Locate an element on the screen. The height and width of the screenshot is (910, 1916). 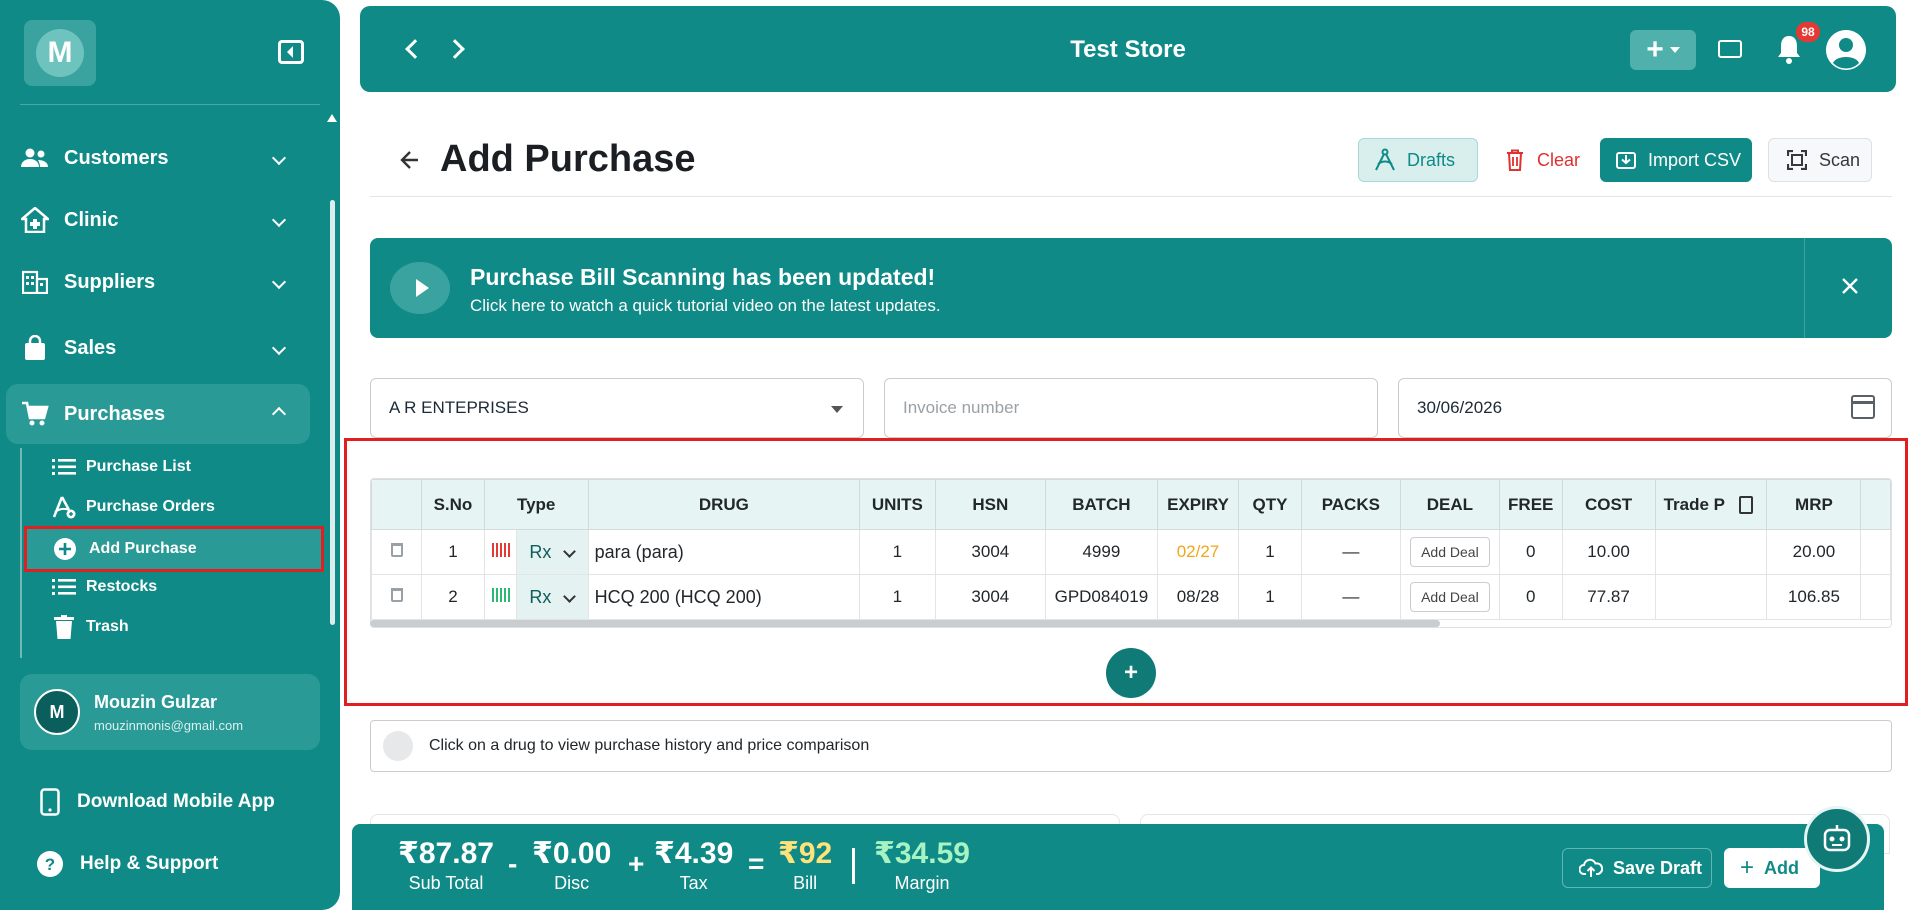
banner-separator is located at coordinates (1804, 288).